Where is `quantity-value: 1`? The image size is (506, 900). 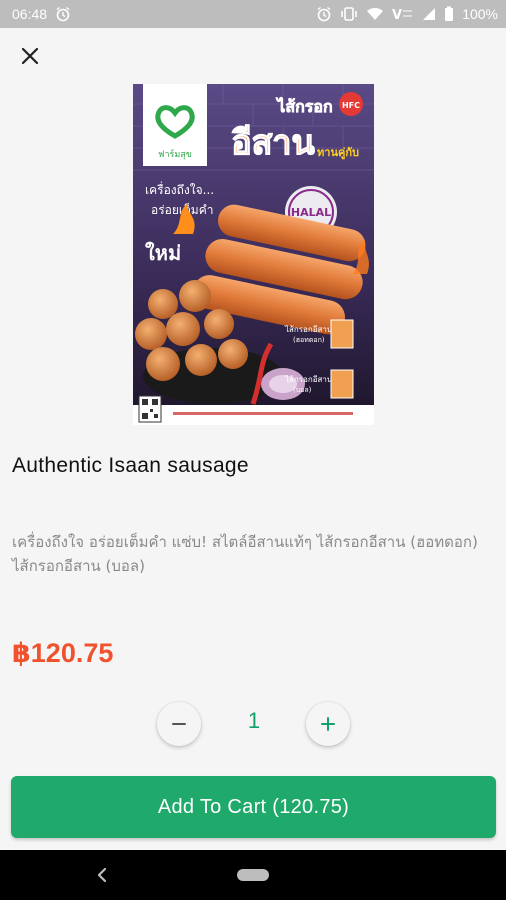 quantity-value: 1 is located at coordinates (254, 720).